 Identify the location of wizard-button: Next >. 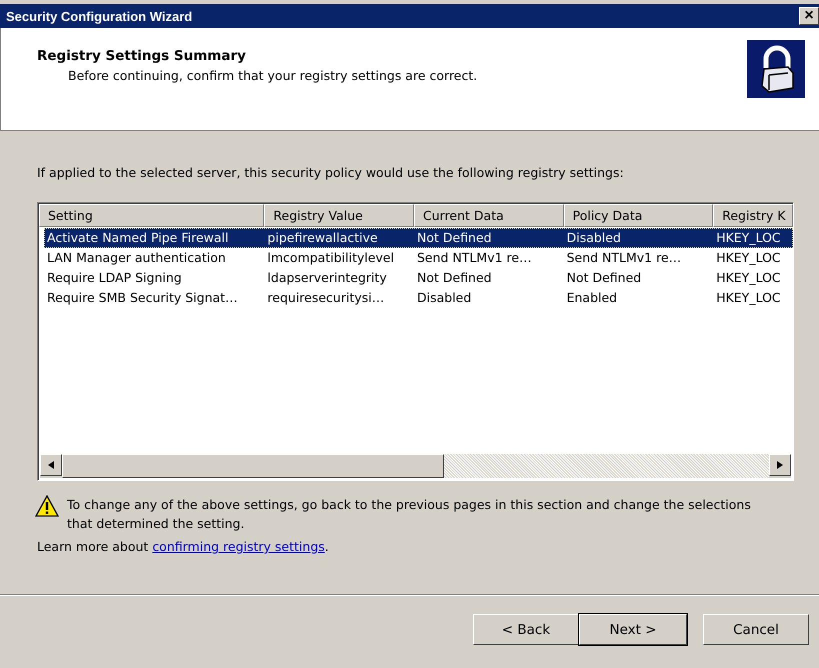
(633, 629).